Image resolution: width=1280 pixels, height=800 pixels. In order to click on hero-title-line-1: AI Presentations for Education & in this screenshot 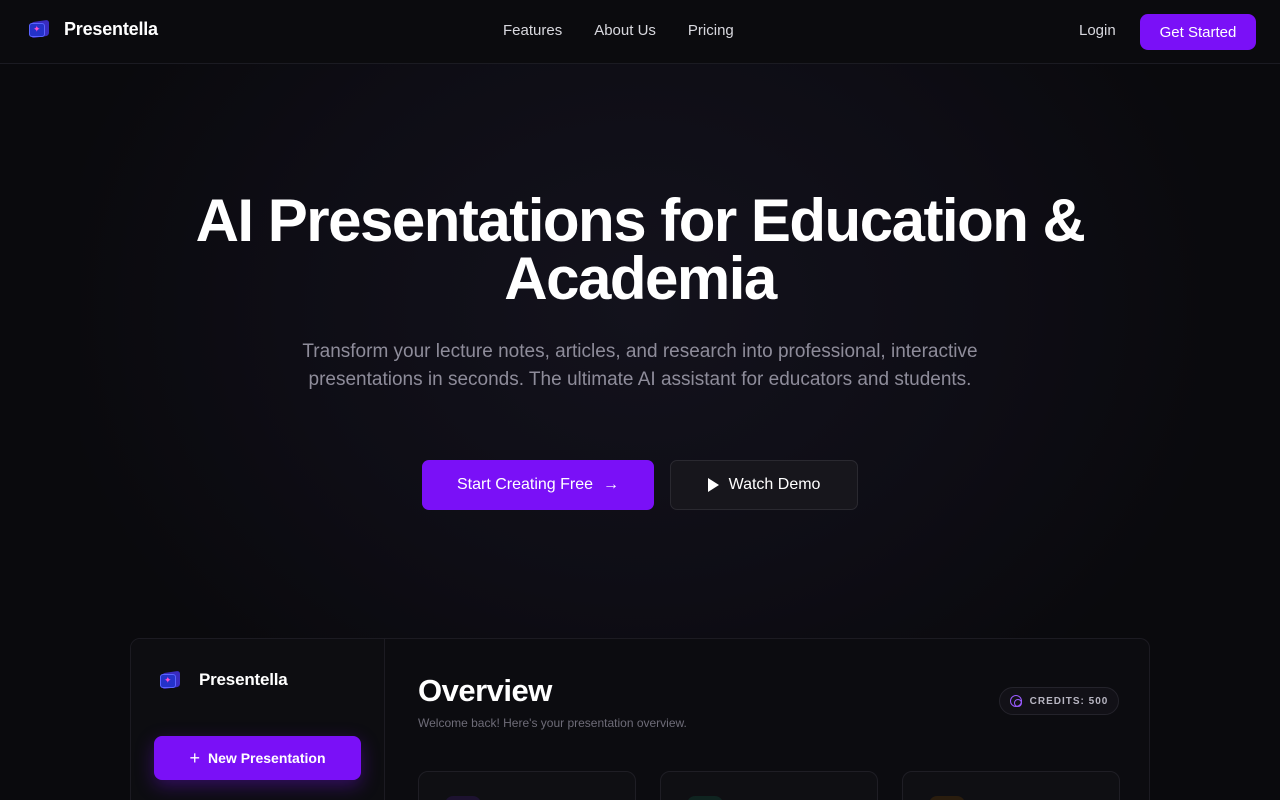, I will do `click(640, 220)`.